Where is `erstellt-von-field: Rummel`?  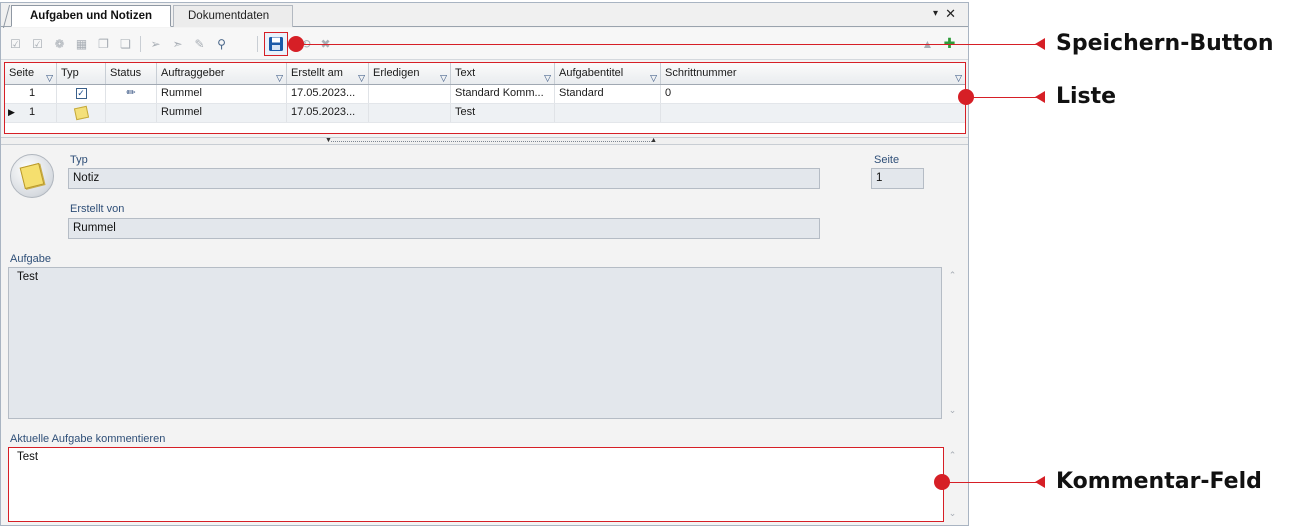
erstellt-von-field: Rummel is located at coordinates (444, 228).